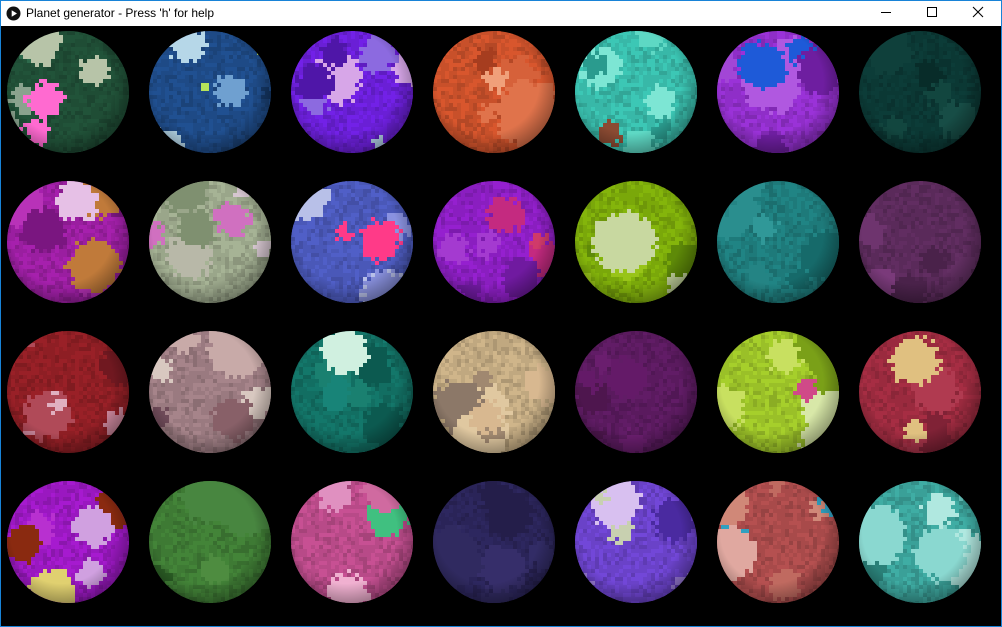 This screenshot has width=1002, height=627. I want to click on close-icon, so click(978, 14).